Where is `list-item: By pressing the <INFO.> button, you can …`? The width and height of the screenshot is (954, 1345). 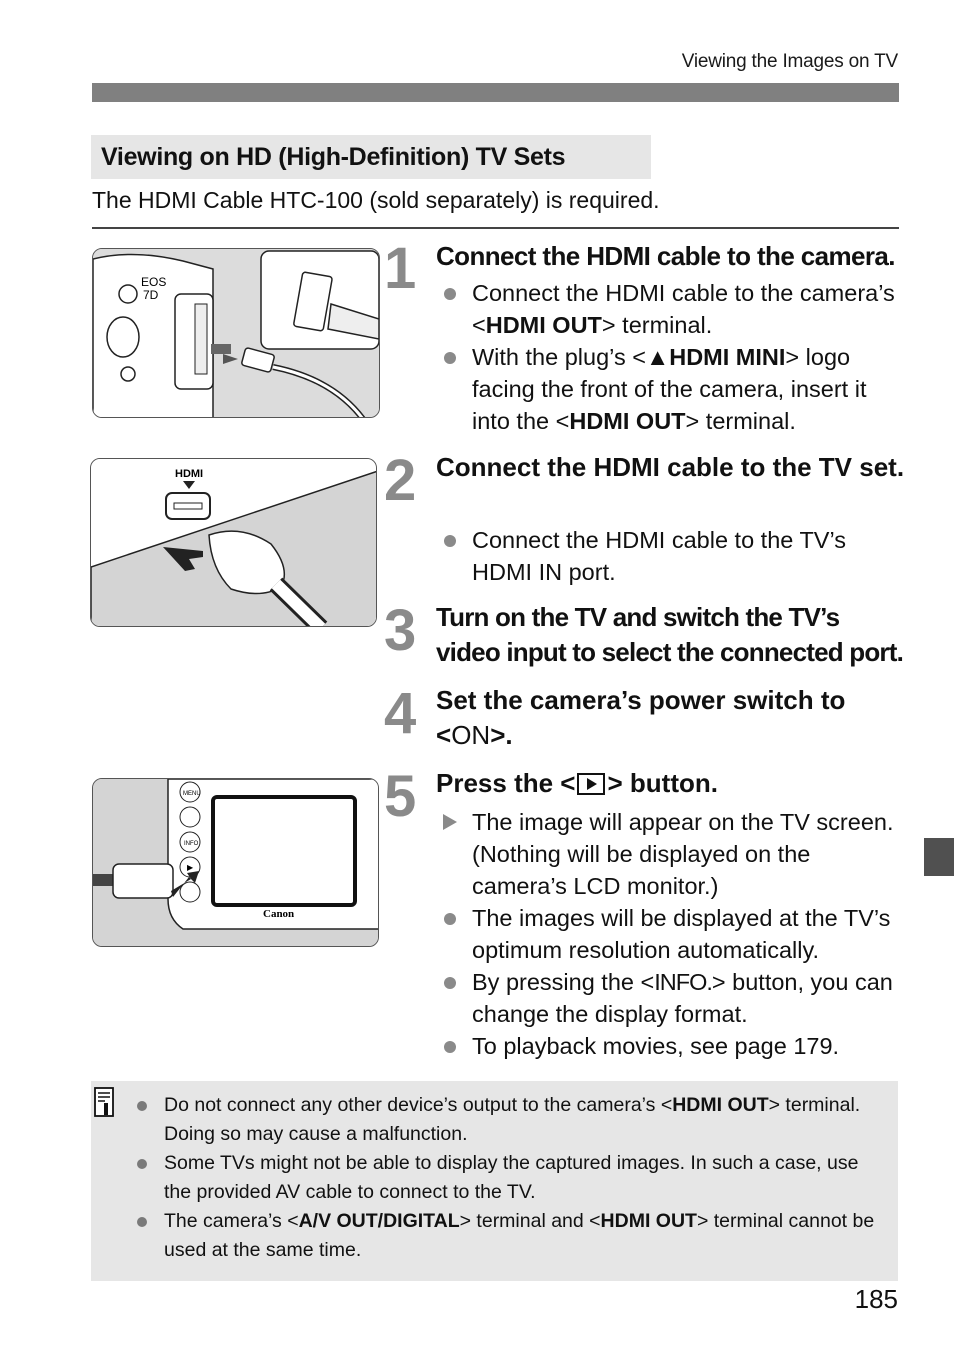
list-item: By pressing the <INFO.> button, you can … is located at coordinates (671, 998).